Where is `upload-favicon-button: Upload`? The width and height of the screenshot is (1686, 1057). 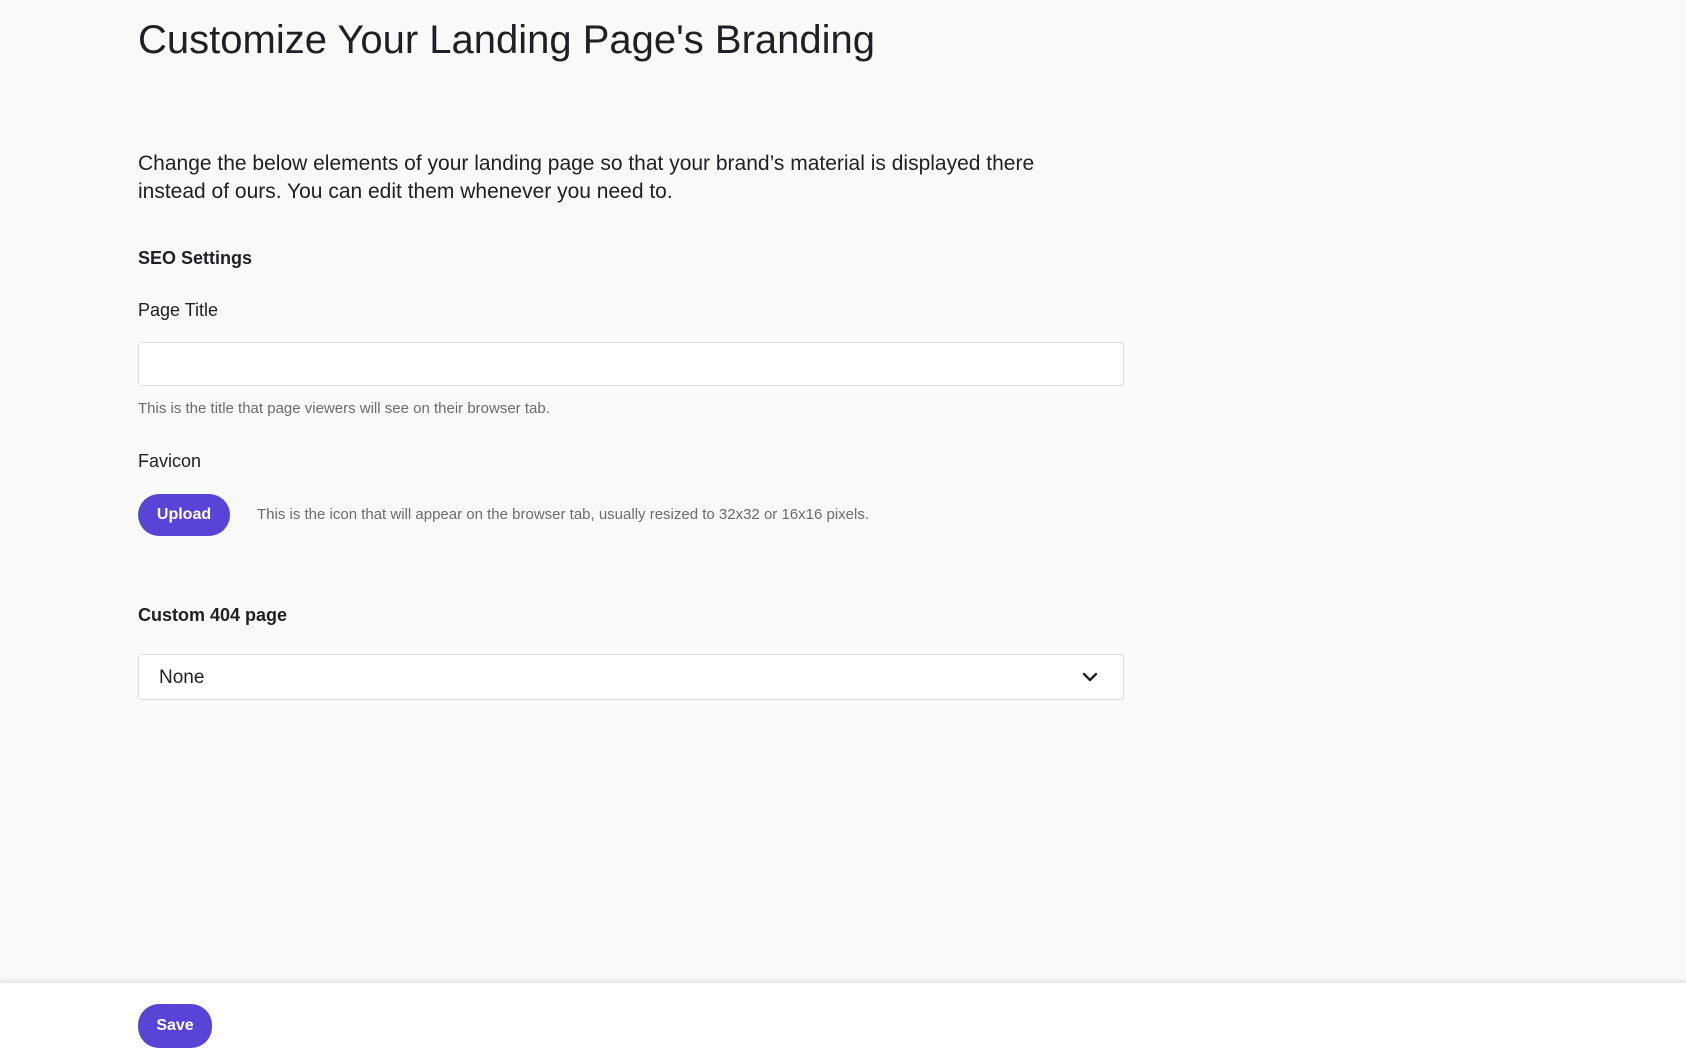
upload-favicon-button: Upload is located at coordinates (184, 515).